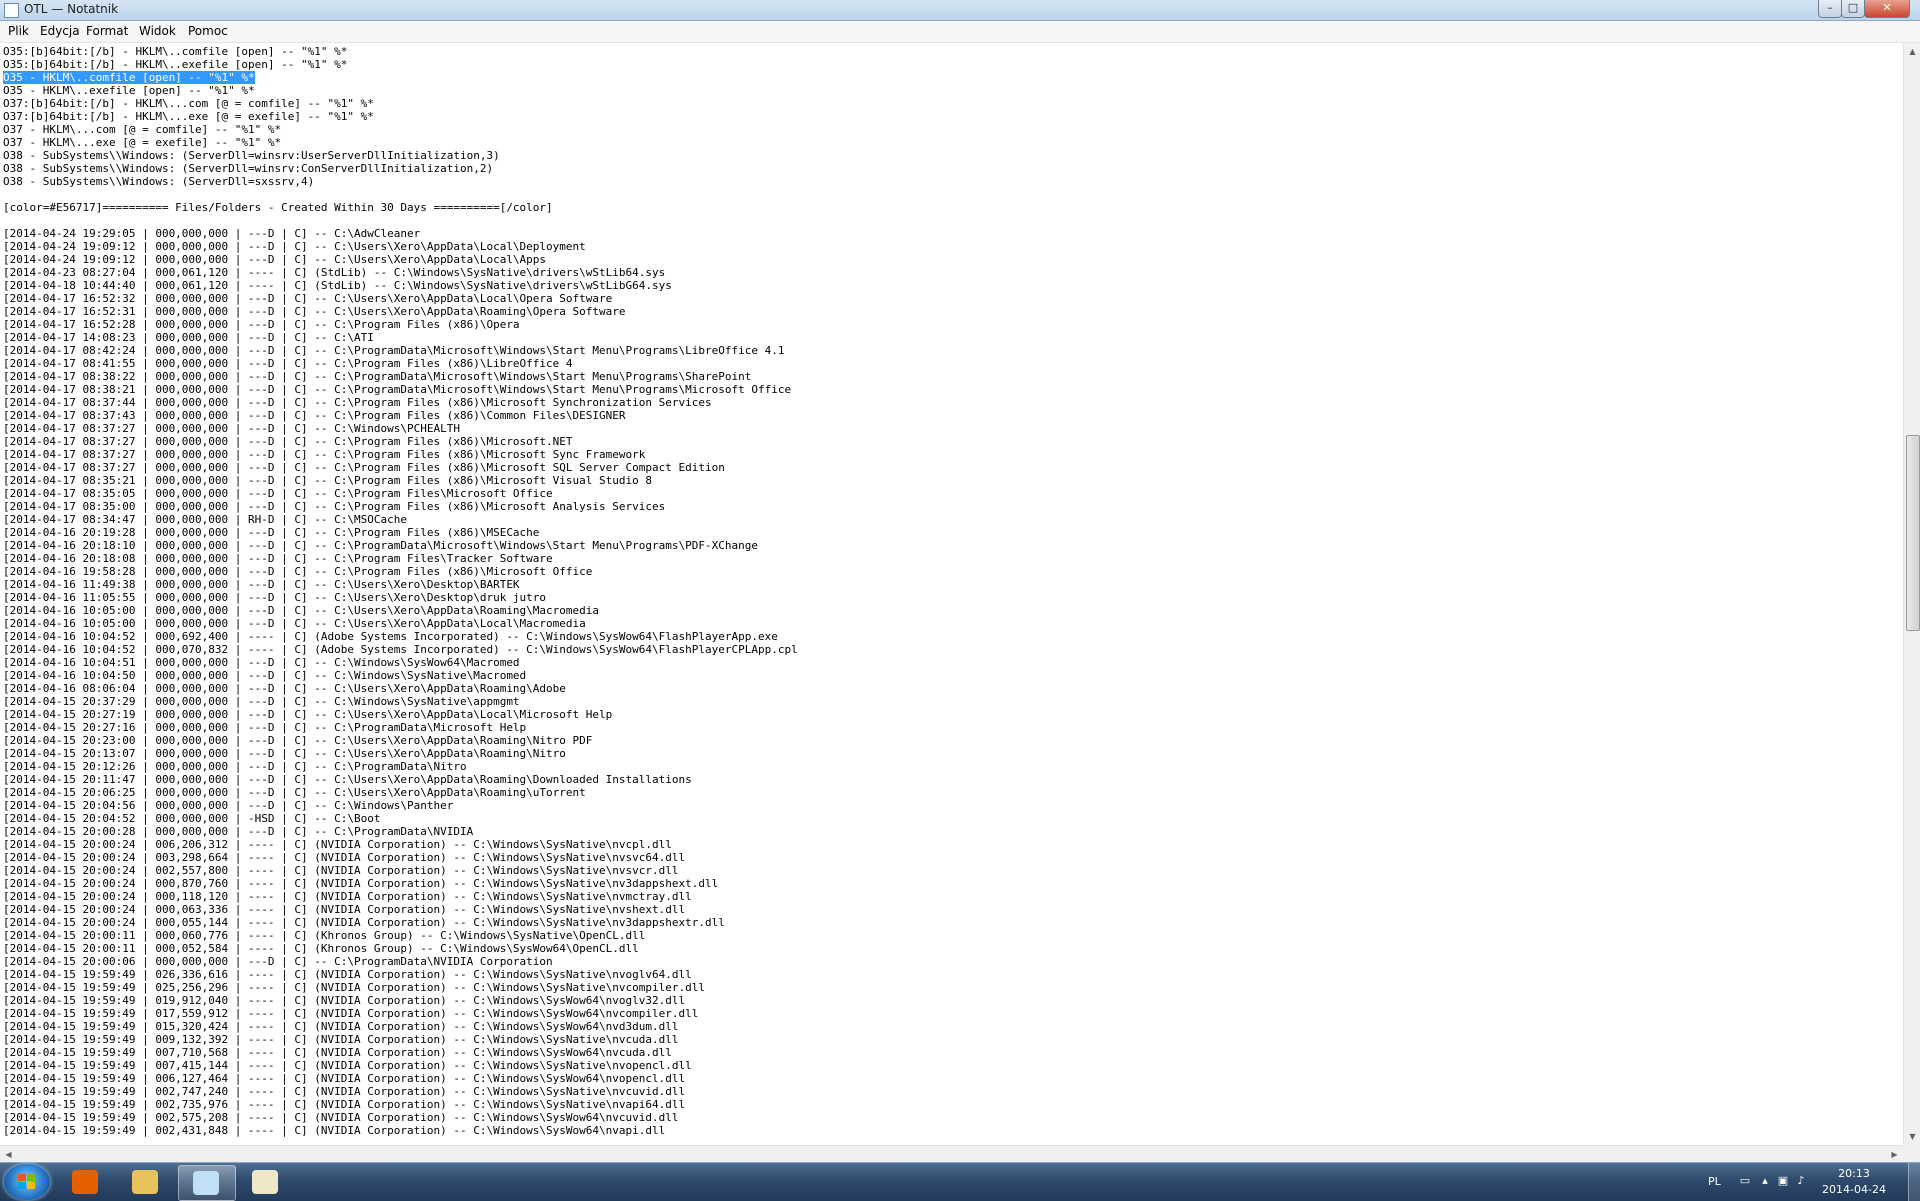  I want to click on menu-view: Widok, so click(157, 31).